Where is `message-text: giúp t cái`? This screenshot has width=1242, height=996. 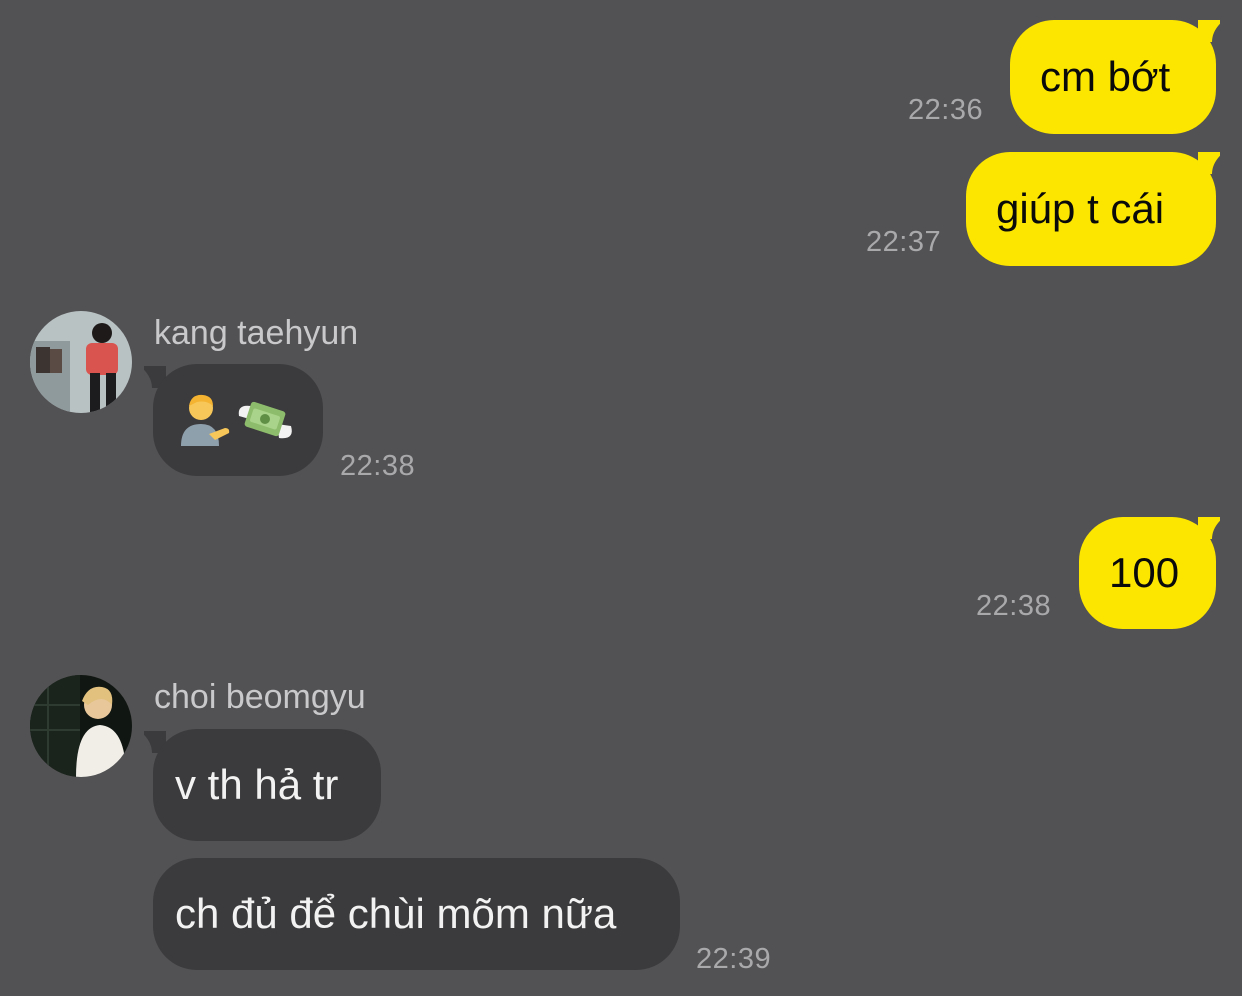
message-text: giúp t cái is located at coordinates (1080, 208).